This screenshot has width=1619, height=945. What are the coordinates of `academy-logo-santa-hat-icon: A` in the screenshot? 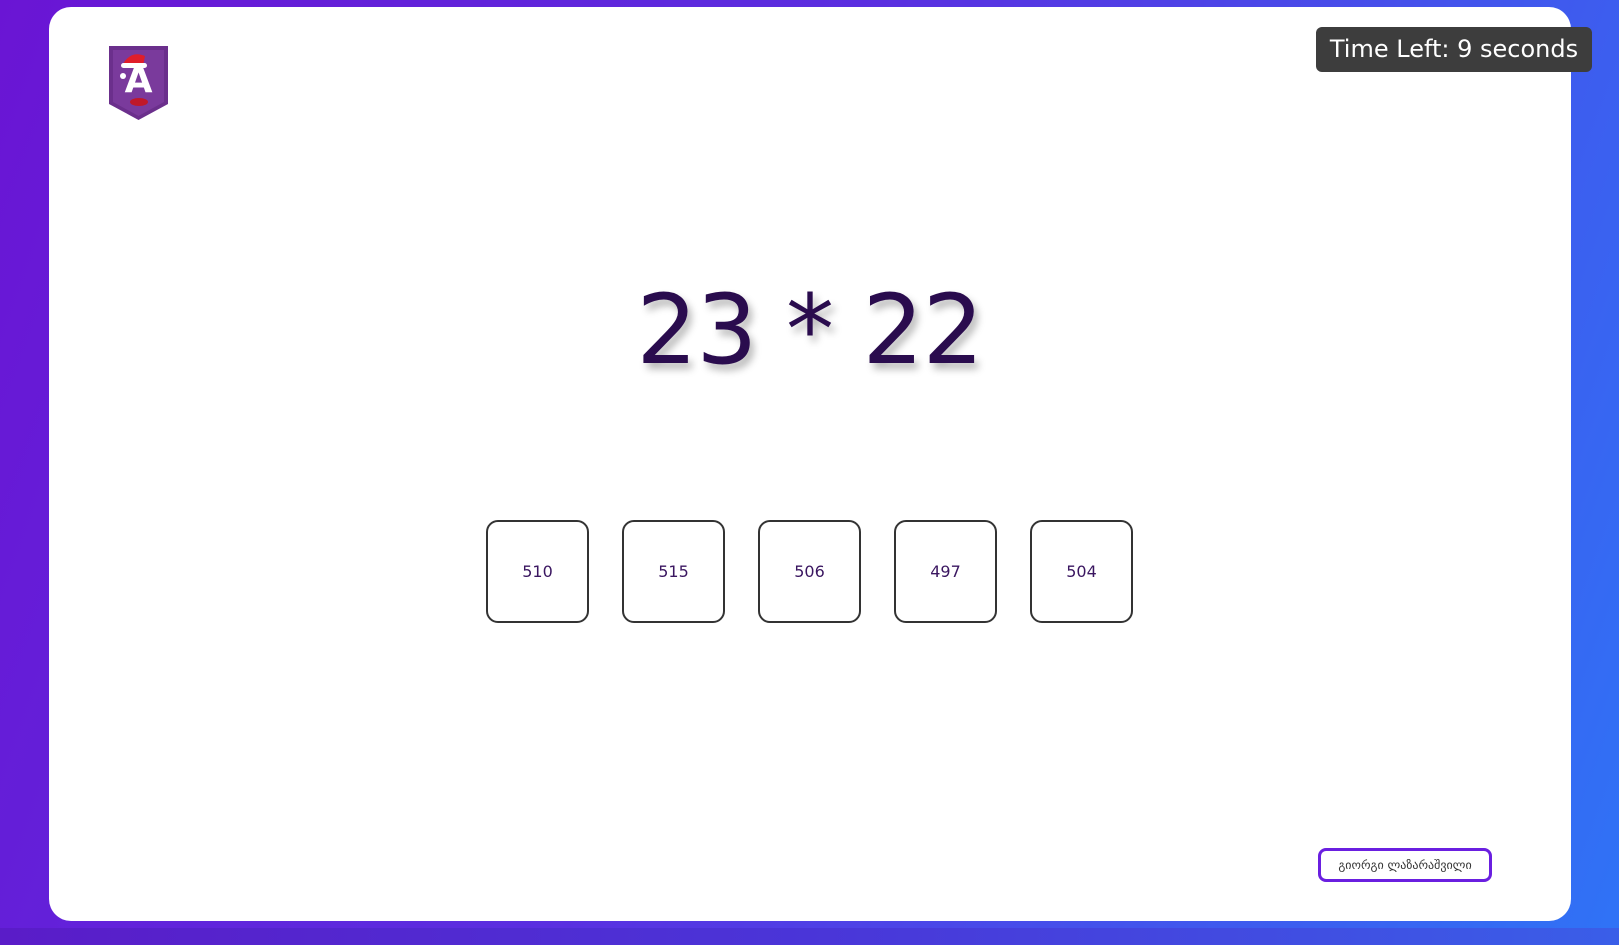 It's located at (138, 83).